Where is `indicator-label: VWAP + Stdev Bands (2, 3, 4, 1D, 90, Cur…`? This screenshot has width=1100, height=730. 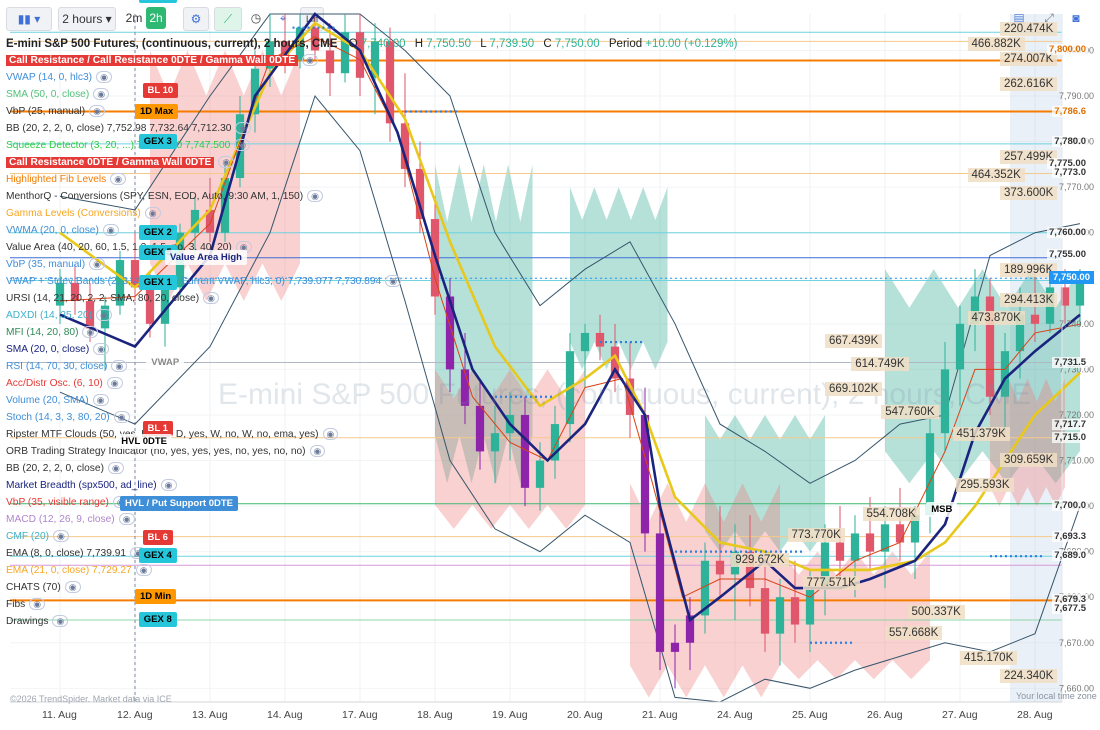 indicator-label: VWAP + Stdev Bands (2, 3, 4, 1D, 90, Cur… is located at coordinates (194, 281).